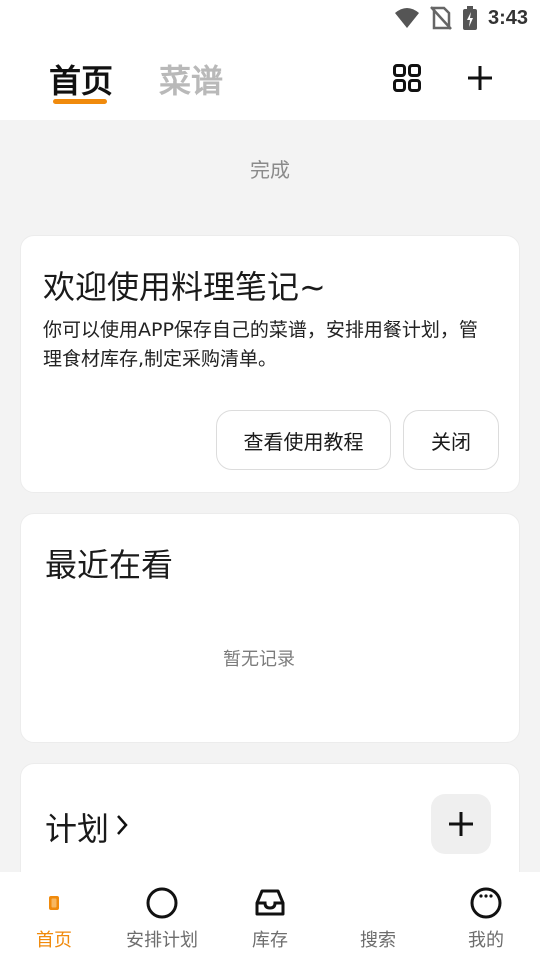 This screenshot has height=960, width=540. I want to click on profile-icon, so click(486, 903).